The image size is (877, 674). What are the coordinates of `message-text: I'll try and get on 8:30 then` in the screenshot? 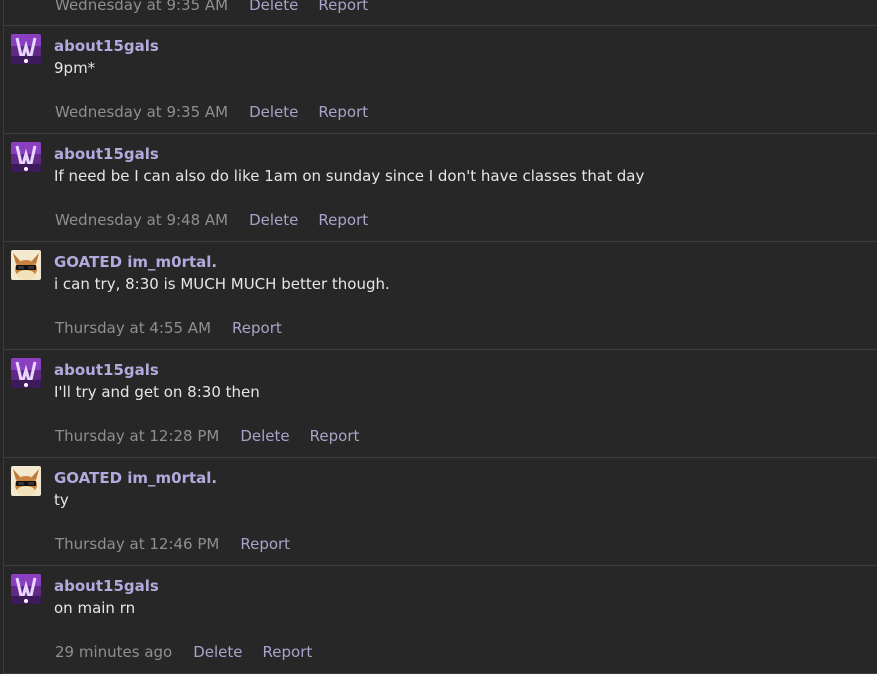 It's located at (157, 392).